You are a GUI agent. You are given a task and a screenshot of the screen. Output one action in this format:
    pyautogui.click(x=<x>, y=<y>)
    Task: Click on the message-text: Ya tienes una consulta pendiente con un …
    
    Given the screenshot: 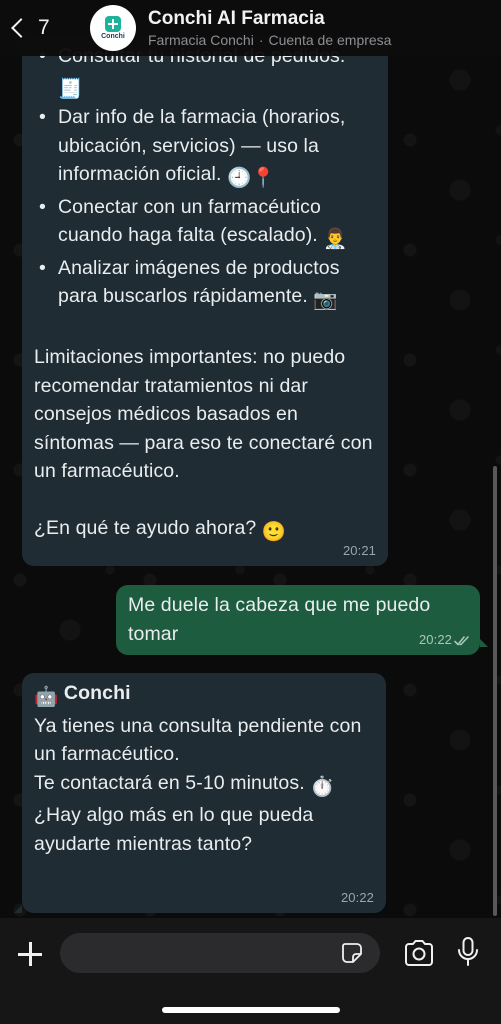 What is the action you would take?
    pyautogui.click(x=198, y=740)
    